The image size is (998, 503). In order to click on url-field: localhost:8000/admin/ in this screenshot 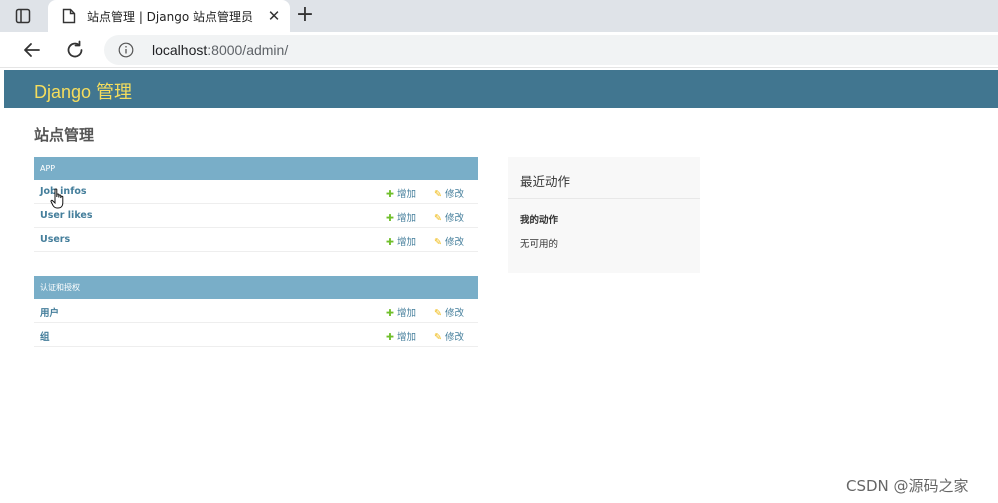, I will do `click(551, 50)`.